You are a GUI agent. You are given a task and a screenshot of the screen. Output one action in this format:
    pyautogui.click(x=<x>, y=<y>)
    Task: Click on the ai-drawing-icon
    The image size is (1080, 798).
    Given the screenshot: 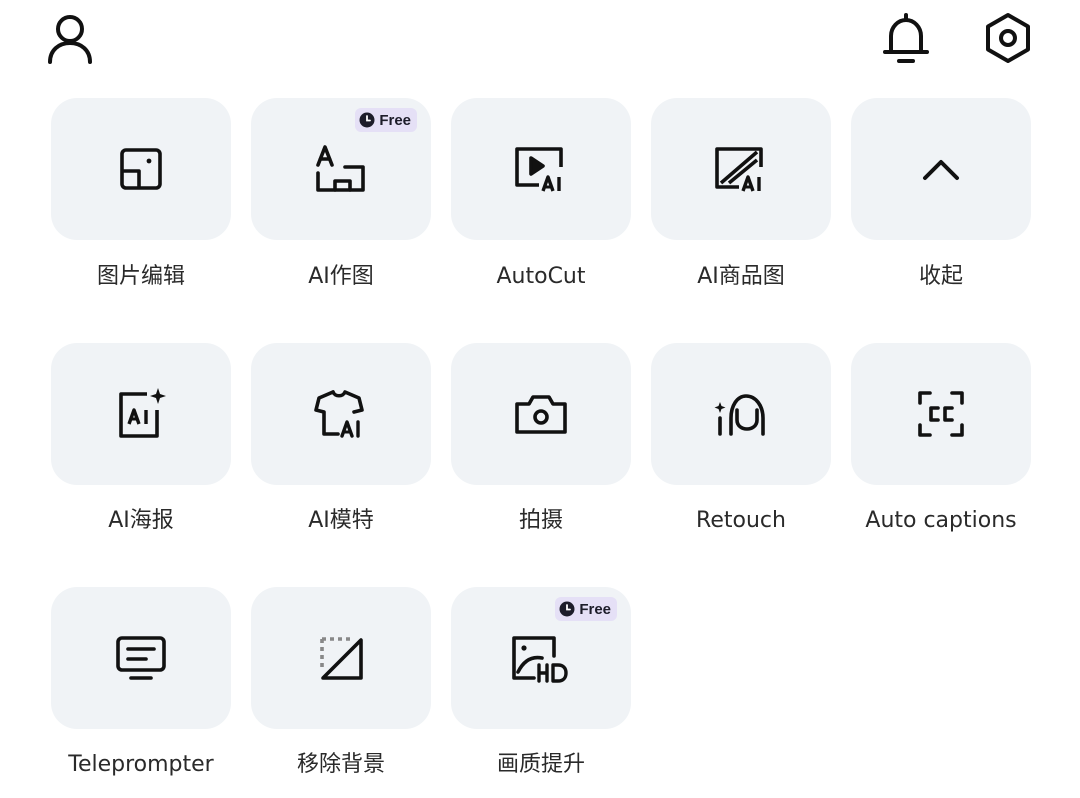 What is the action you would take?
    pyautogui.click(x=340, y=168)
    